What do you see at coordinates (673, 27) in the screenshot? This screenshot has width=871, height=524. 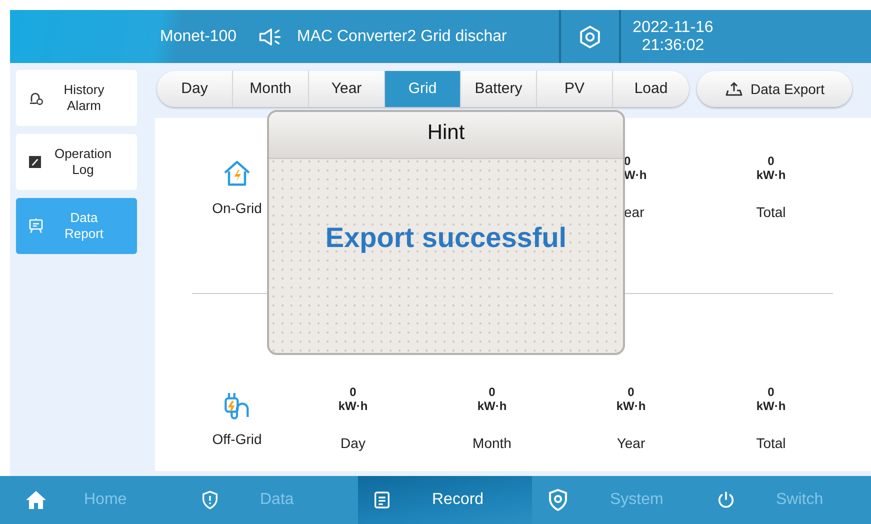 I see `date-text: 2022-11-16` at bounding box center [673, 27].